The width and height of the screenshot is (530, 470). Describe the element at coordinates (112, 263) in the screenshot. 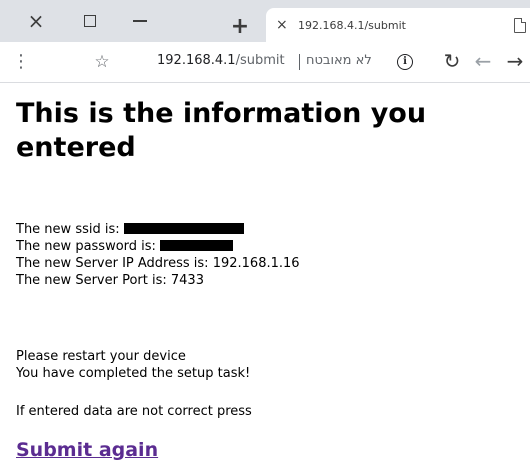

I see `server-ip-label: The new Server IP Address is:` at that location.